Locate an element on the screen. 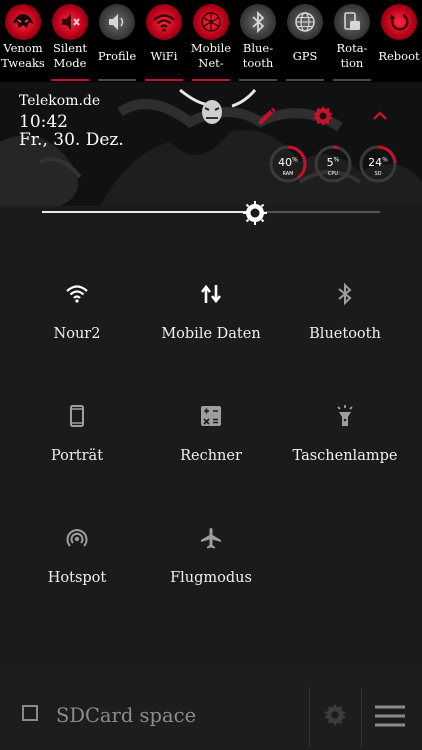 This screenshot has width=422, height=750. toggle-silent-mode: Silent Mode is located at coordinates (70, 41).